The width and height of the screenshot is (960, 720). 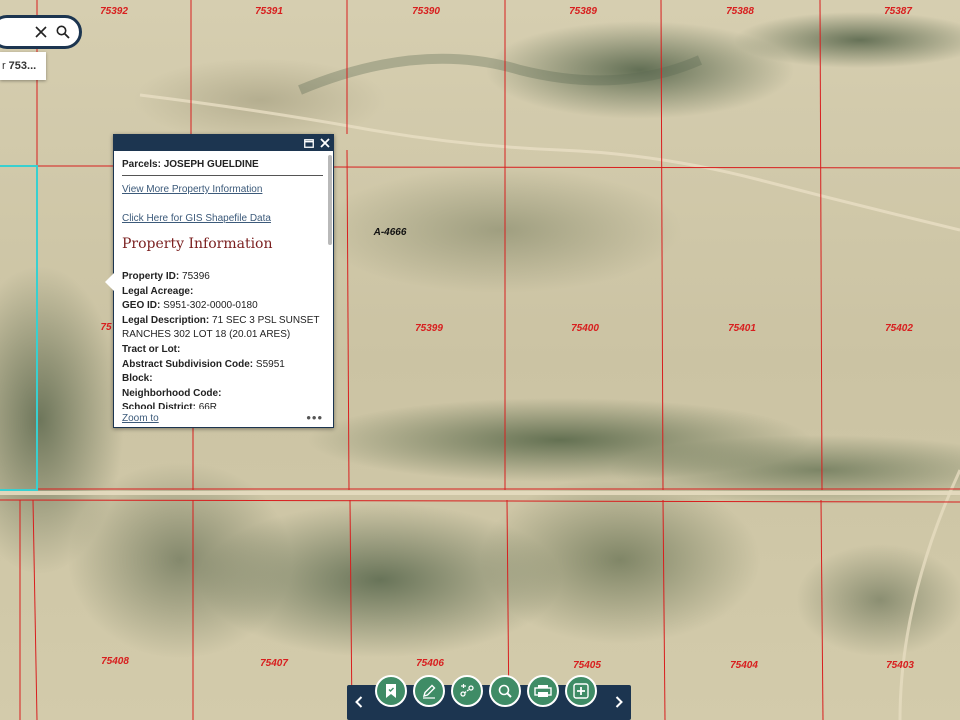 I want to click on plus-icon, so click(x=581, y=691).